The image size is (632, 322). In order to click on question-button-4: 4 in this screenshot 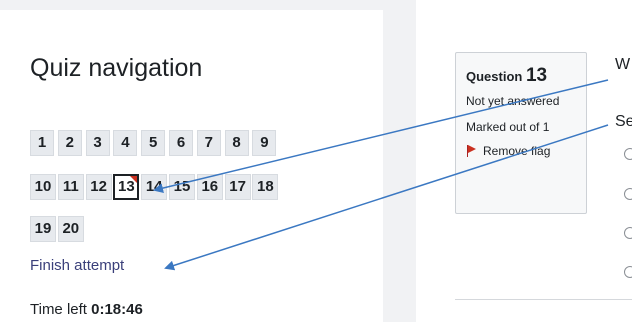, I will do `click(125, 143)`.